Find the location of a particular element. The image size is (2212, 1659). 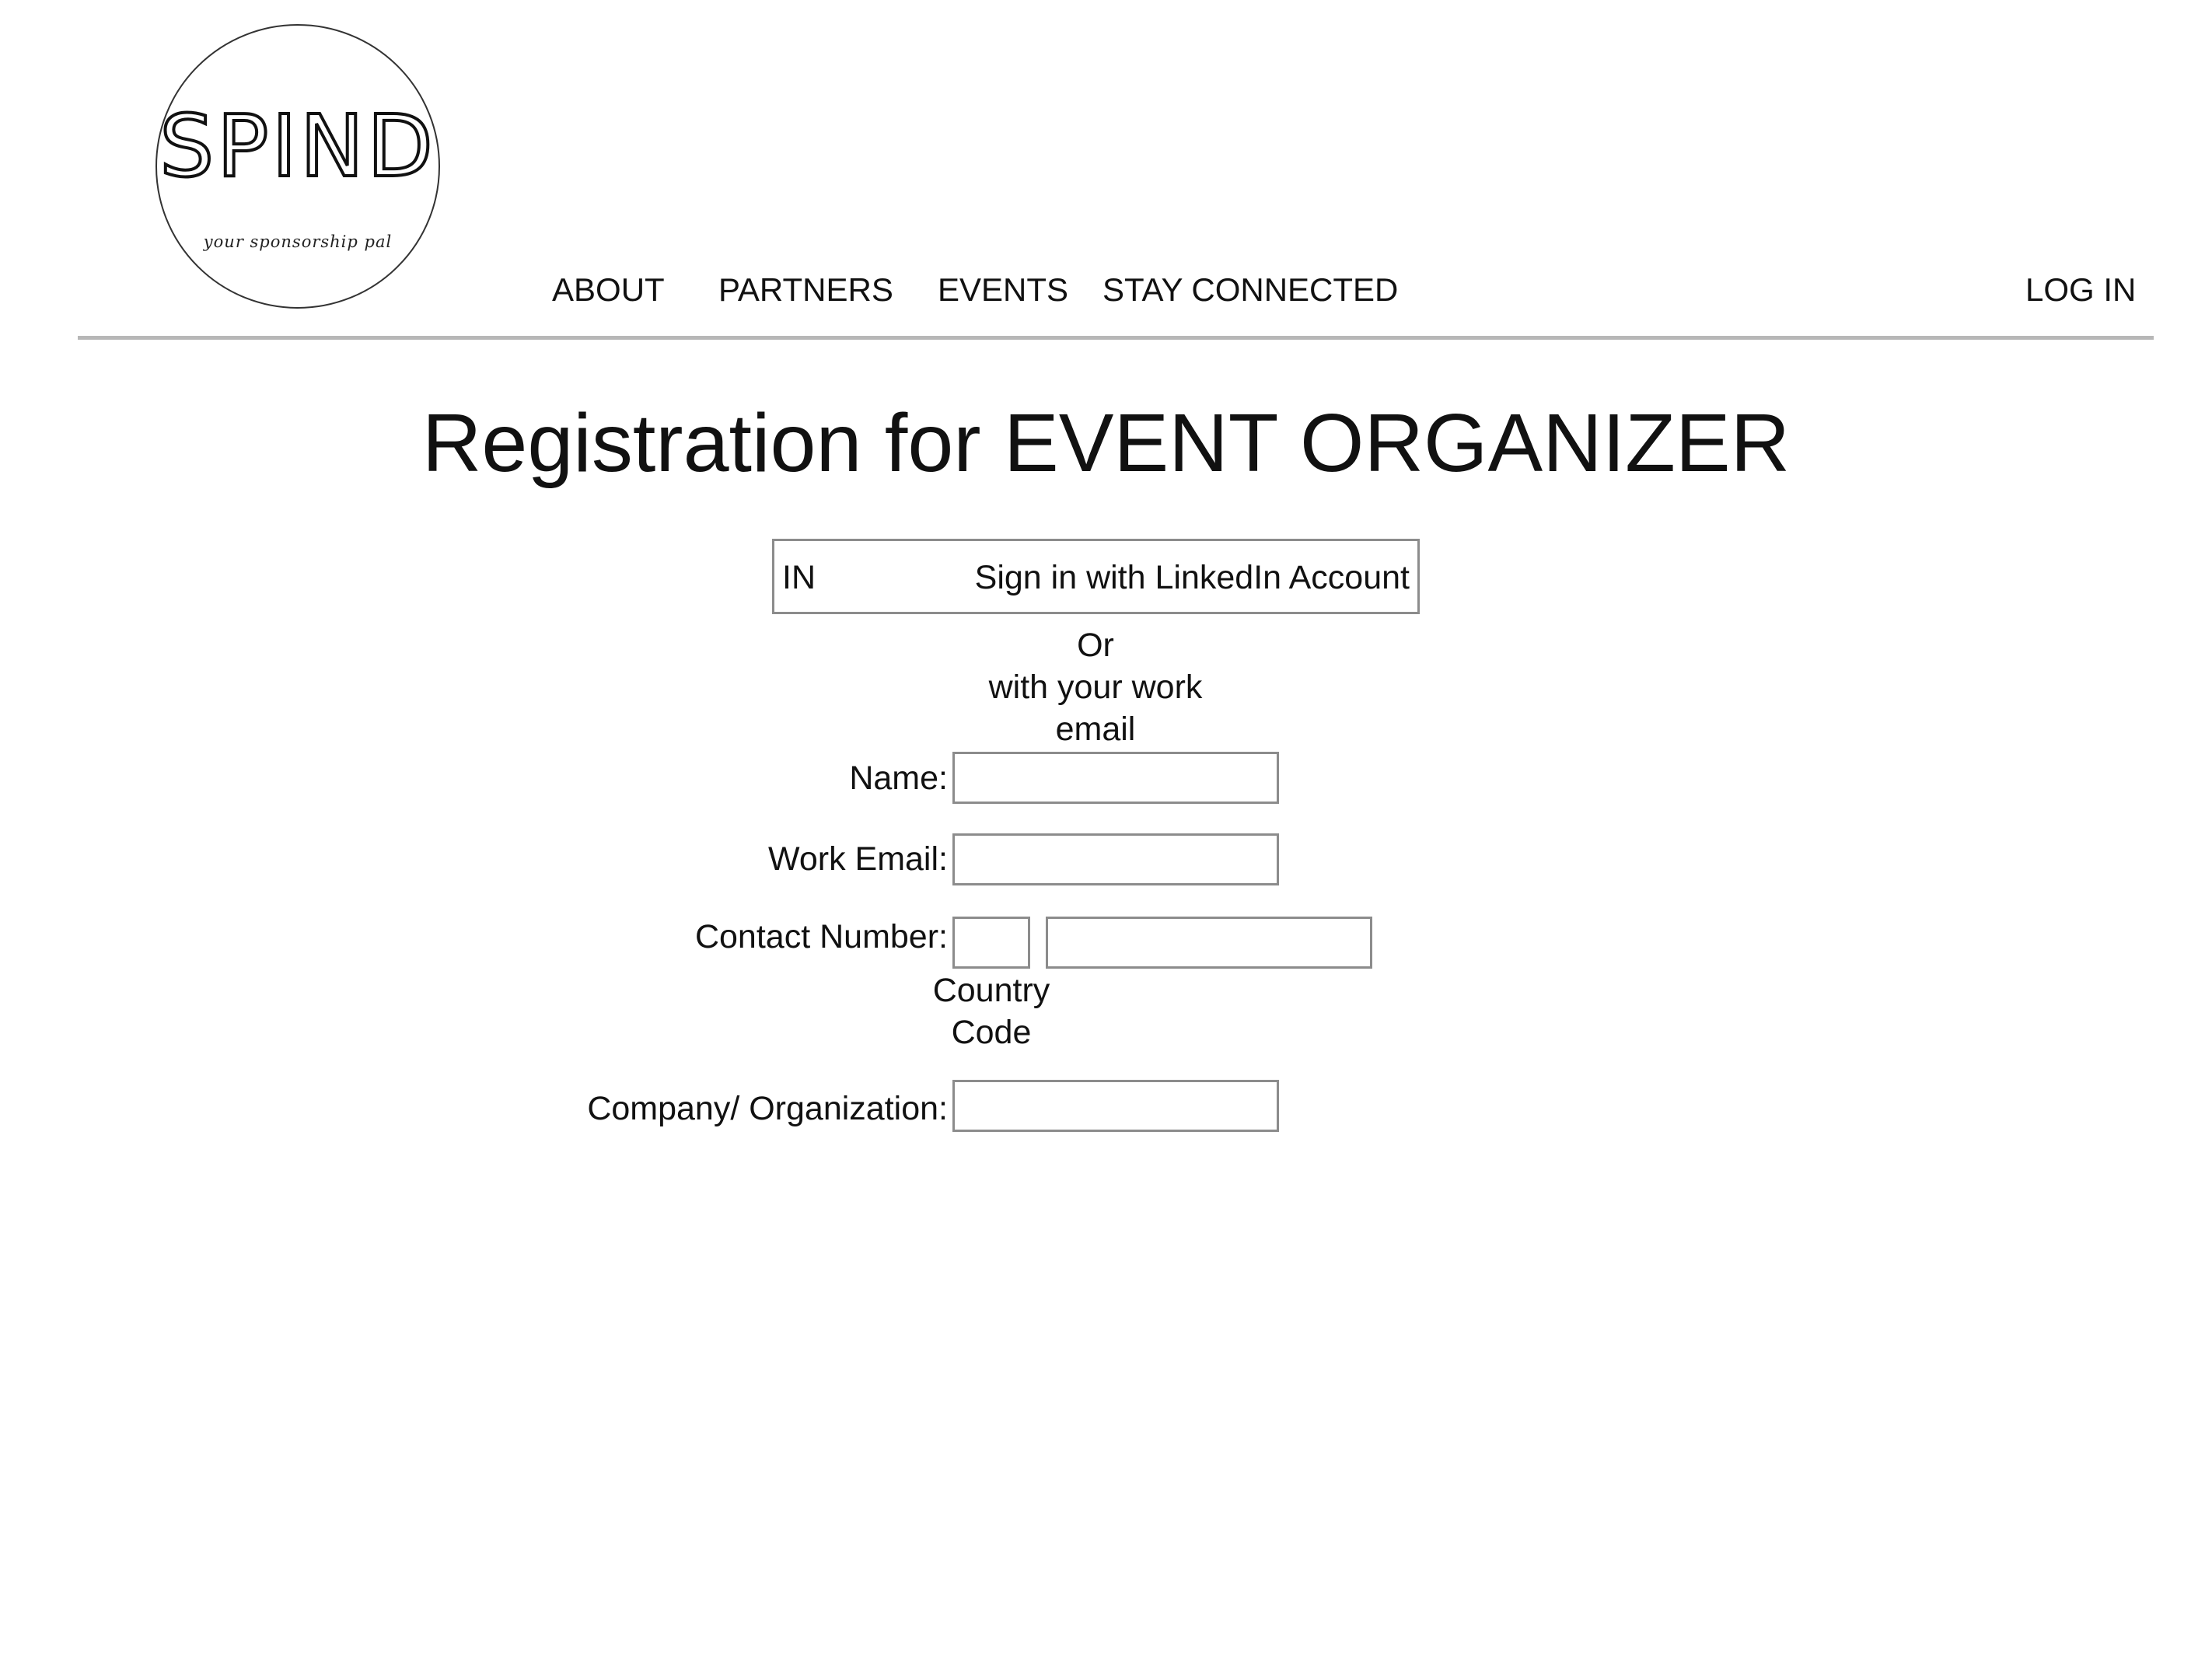

company-field is located at coordinates (1115, 1106).